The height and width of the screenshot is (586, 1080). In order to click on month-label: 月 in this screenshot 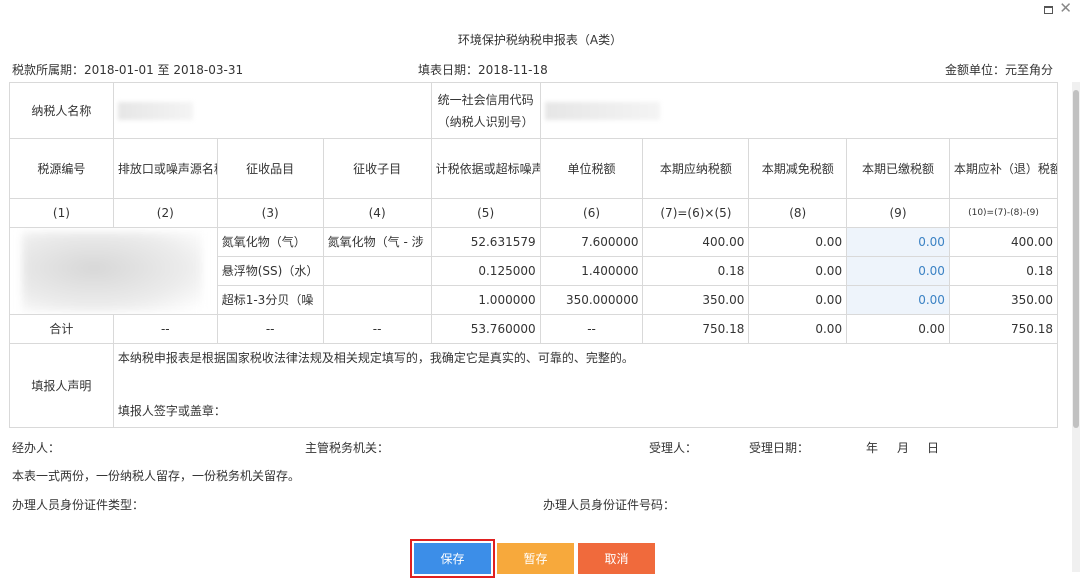, I will do `click(903, 448)`.